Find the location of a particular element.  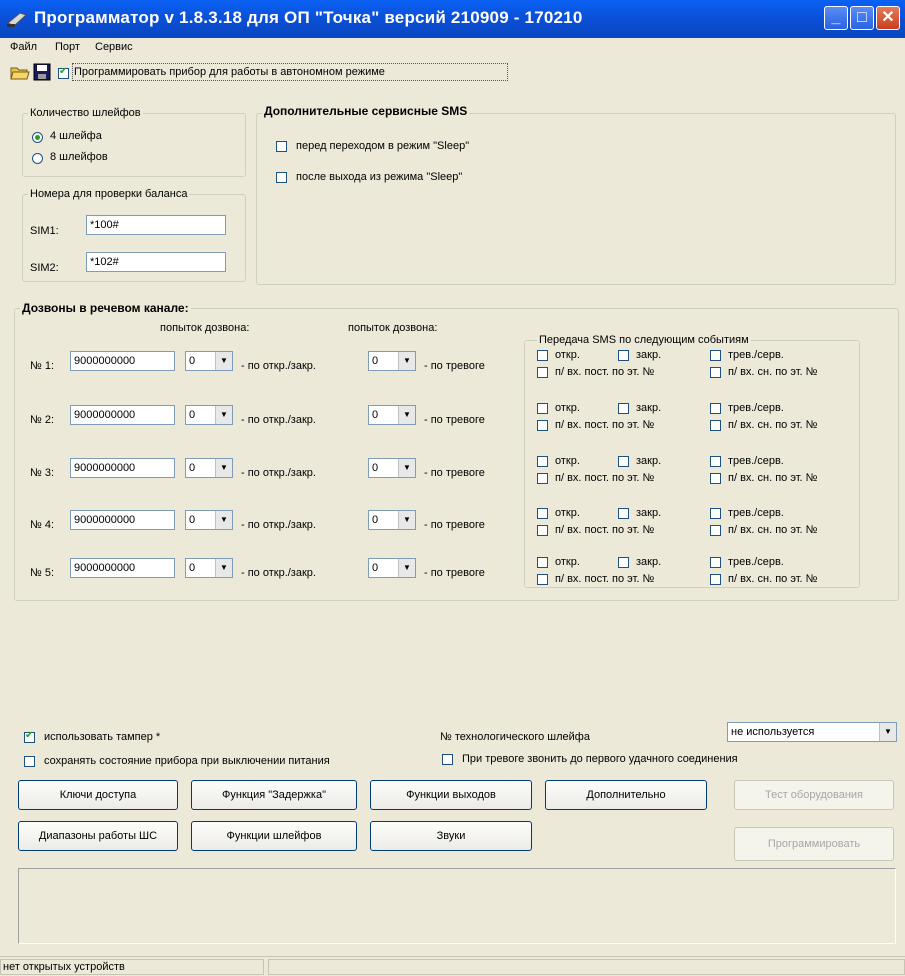

output-functions-button: Функции выходов is located at coordinates (451, 795).